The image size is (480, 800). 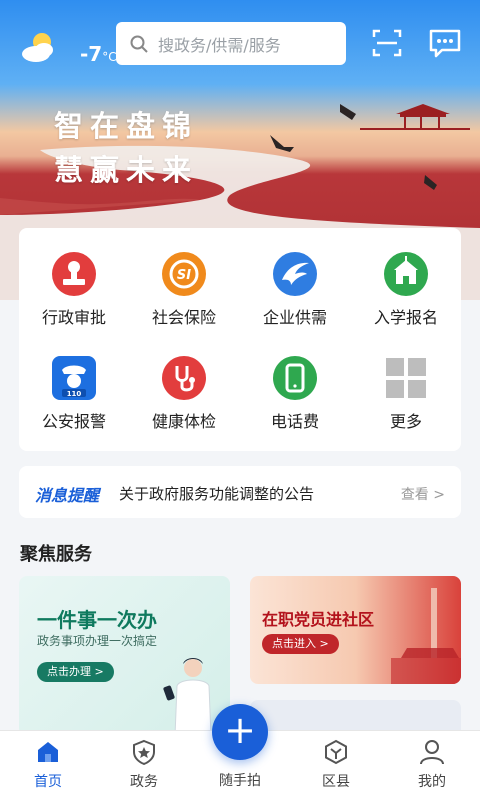 I want to click on service-more: 更多, so click(x=406, y=382).